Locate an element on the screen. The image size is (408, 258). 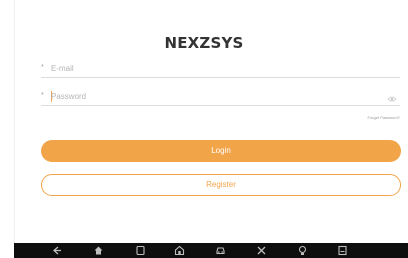
login-button: Login is located at coordinates (221, 151).